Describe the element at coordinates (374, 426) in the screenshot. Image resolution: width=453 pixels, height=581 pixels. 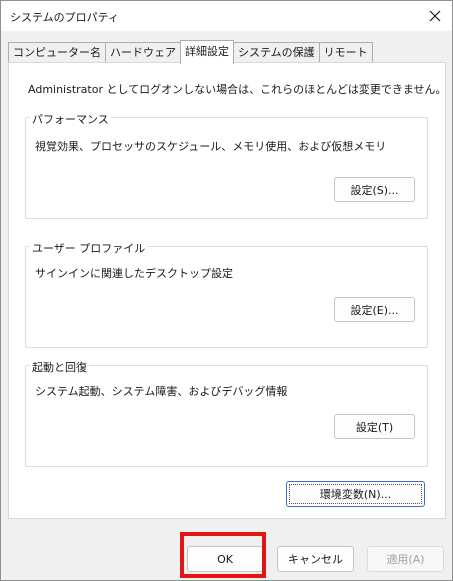
I see `startup-recovery-settings-button: 設定(T)` at that location.